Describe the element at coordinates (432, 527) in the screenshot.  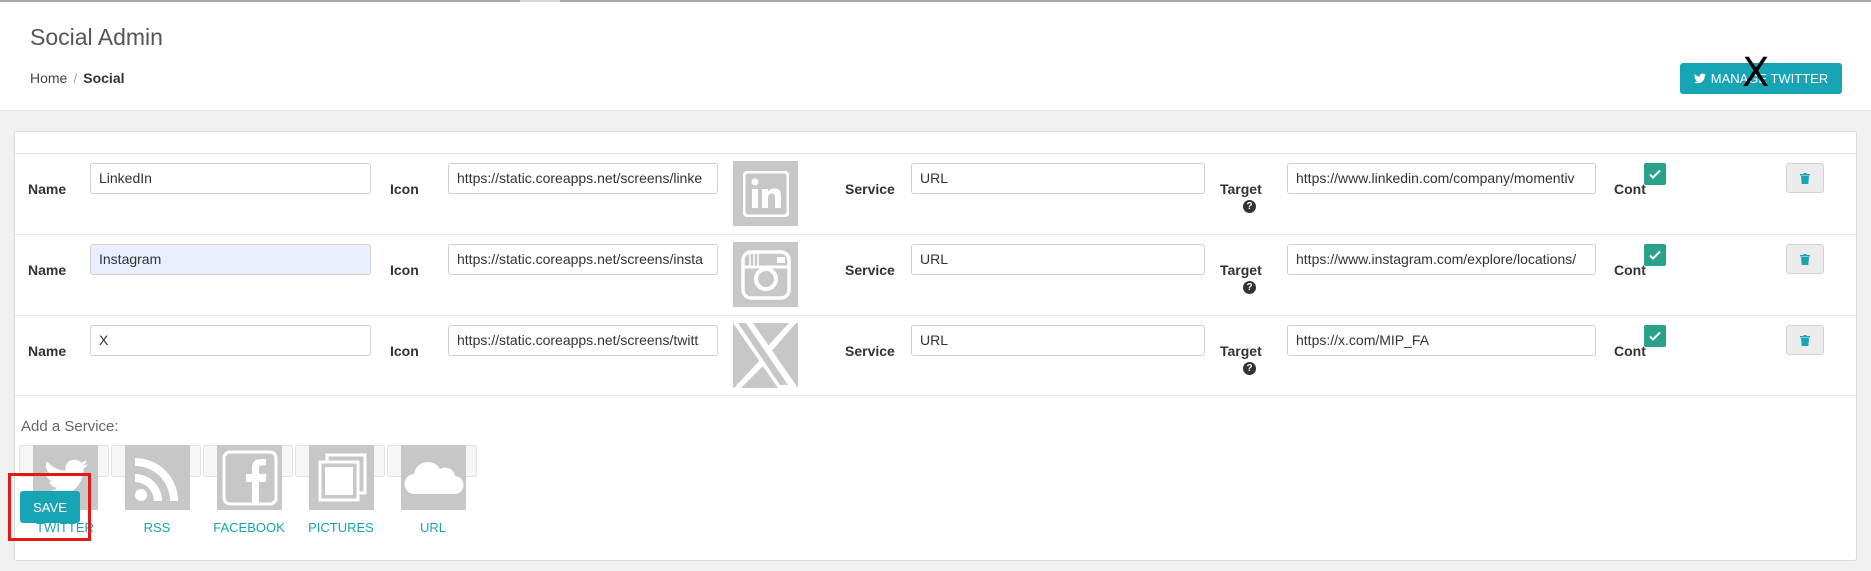
I see `service-name: URL` at that location.